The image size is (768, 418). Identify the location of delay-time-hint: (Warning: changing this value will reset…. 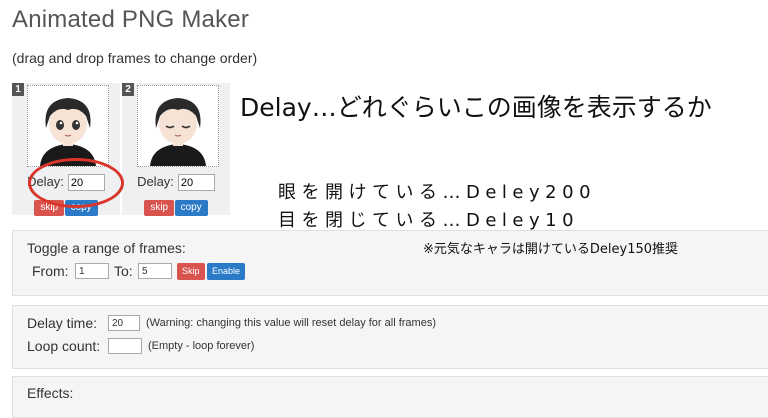
(291, 323).